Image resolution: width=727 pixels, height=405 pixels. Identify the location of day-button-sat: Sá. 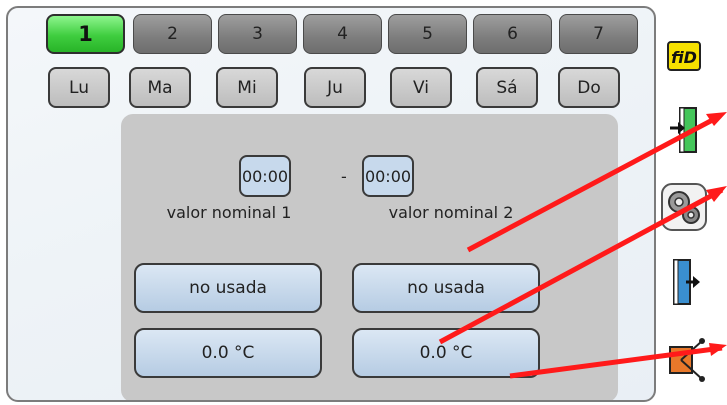
(507, 87).